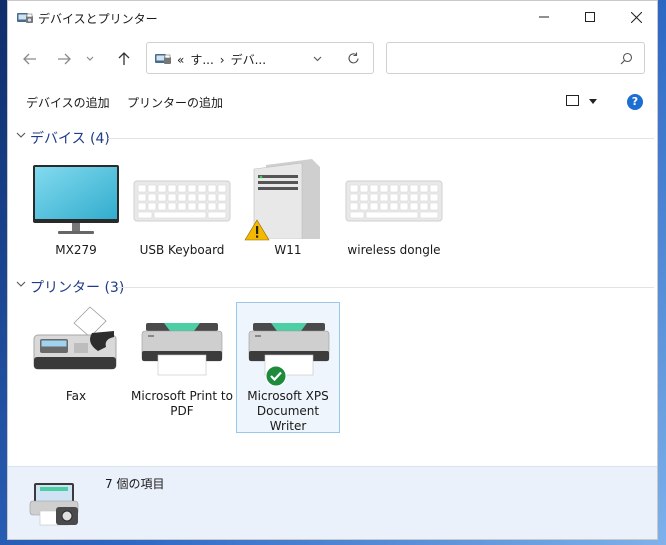  What do you see at coordinates (75, 338) in the screenshot?
I see `fax-icon` at bounding box center [75, 338].